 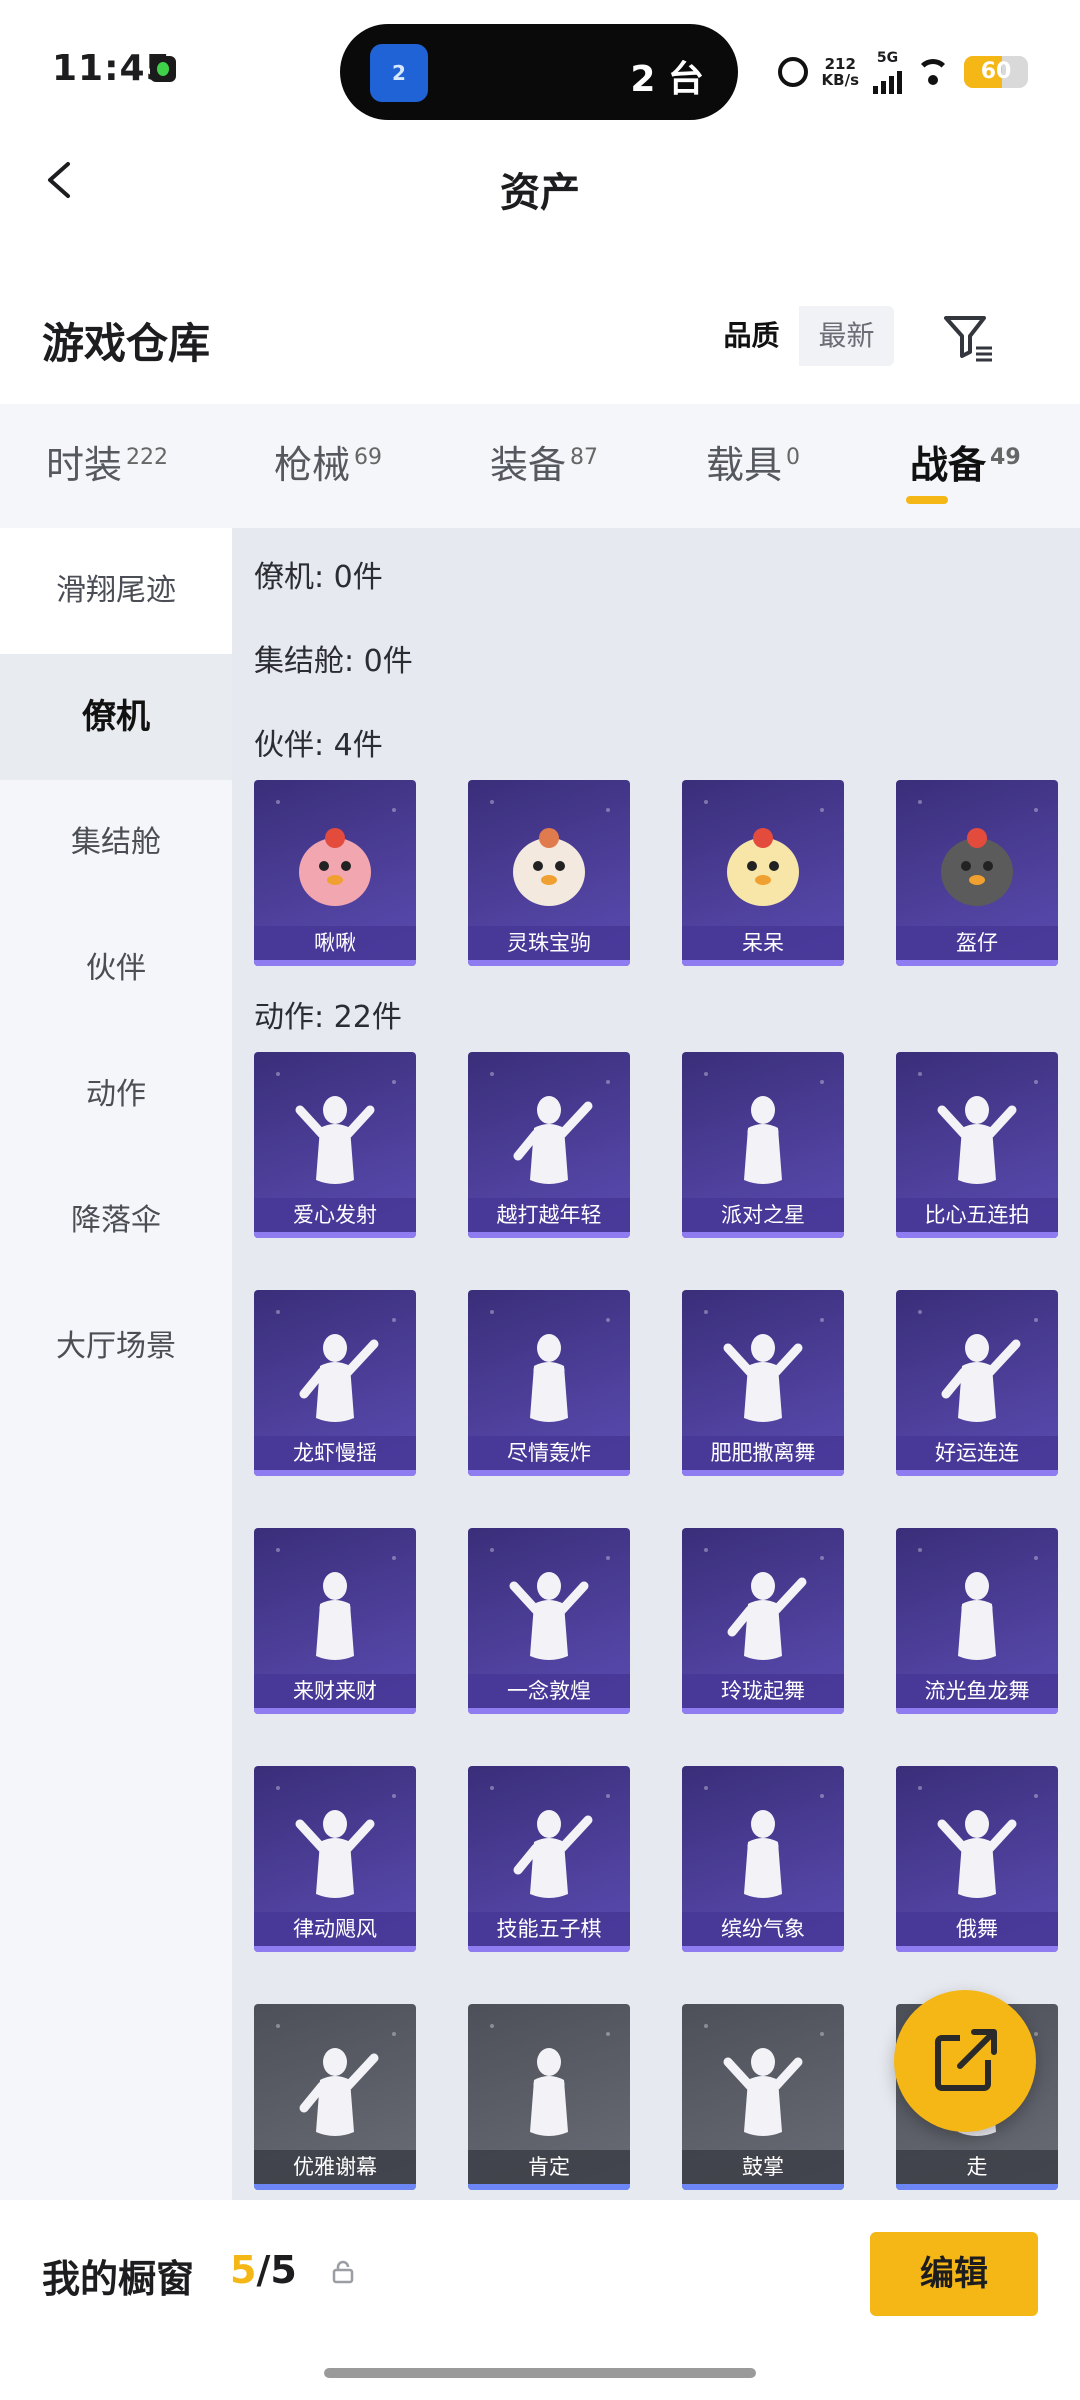 I want to click on tab-count: 49, so click(x=1005, y=457).